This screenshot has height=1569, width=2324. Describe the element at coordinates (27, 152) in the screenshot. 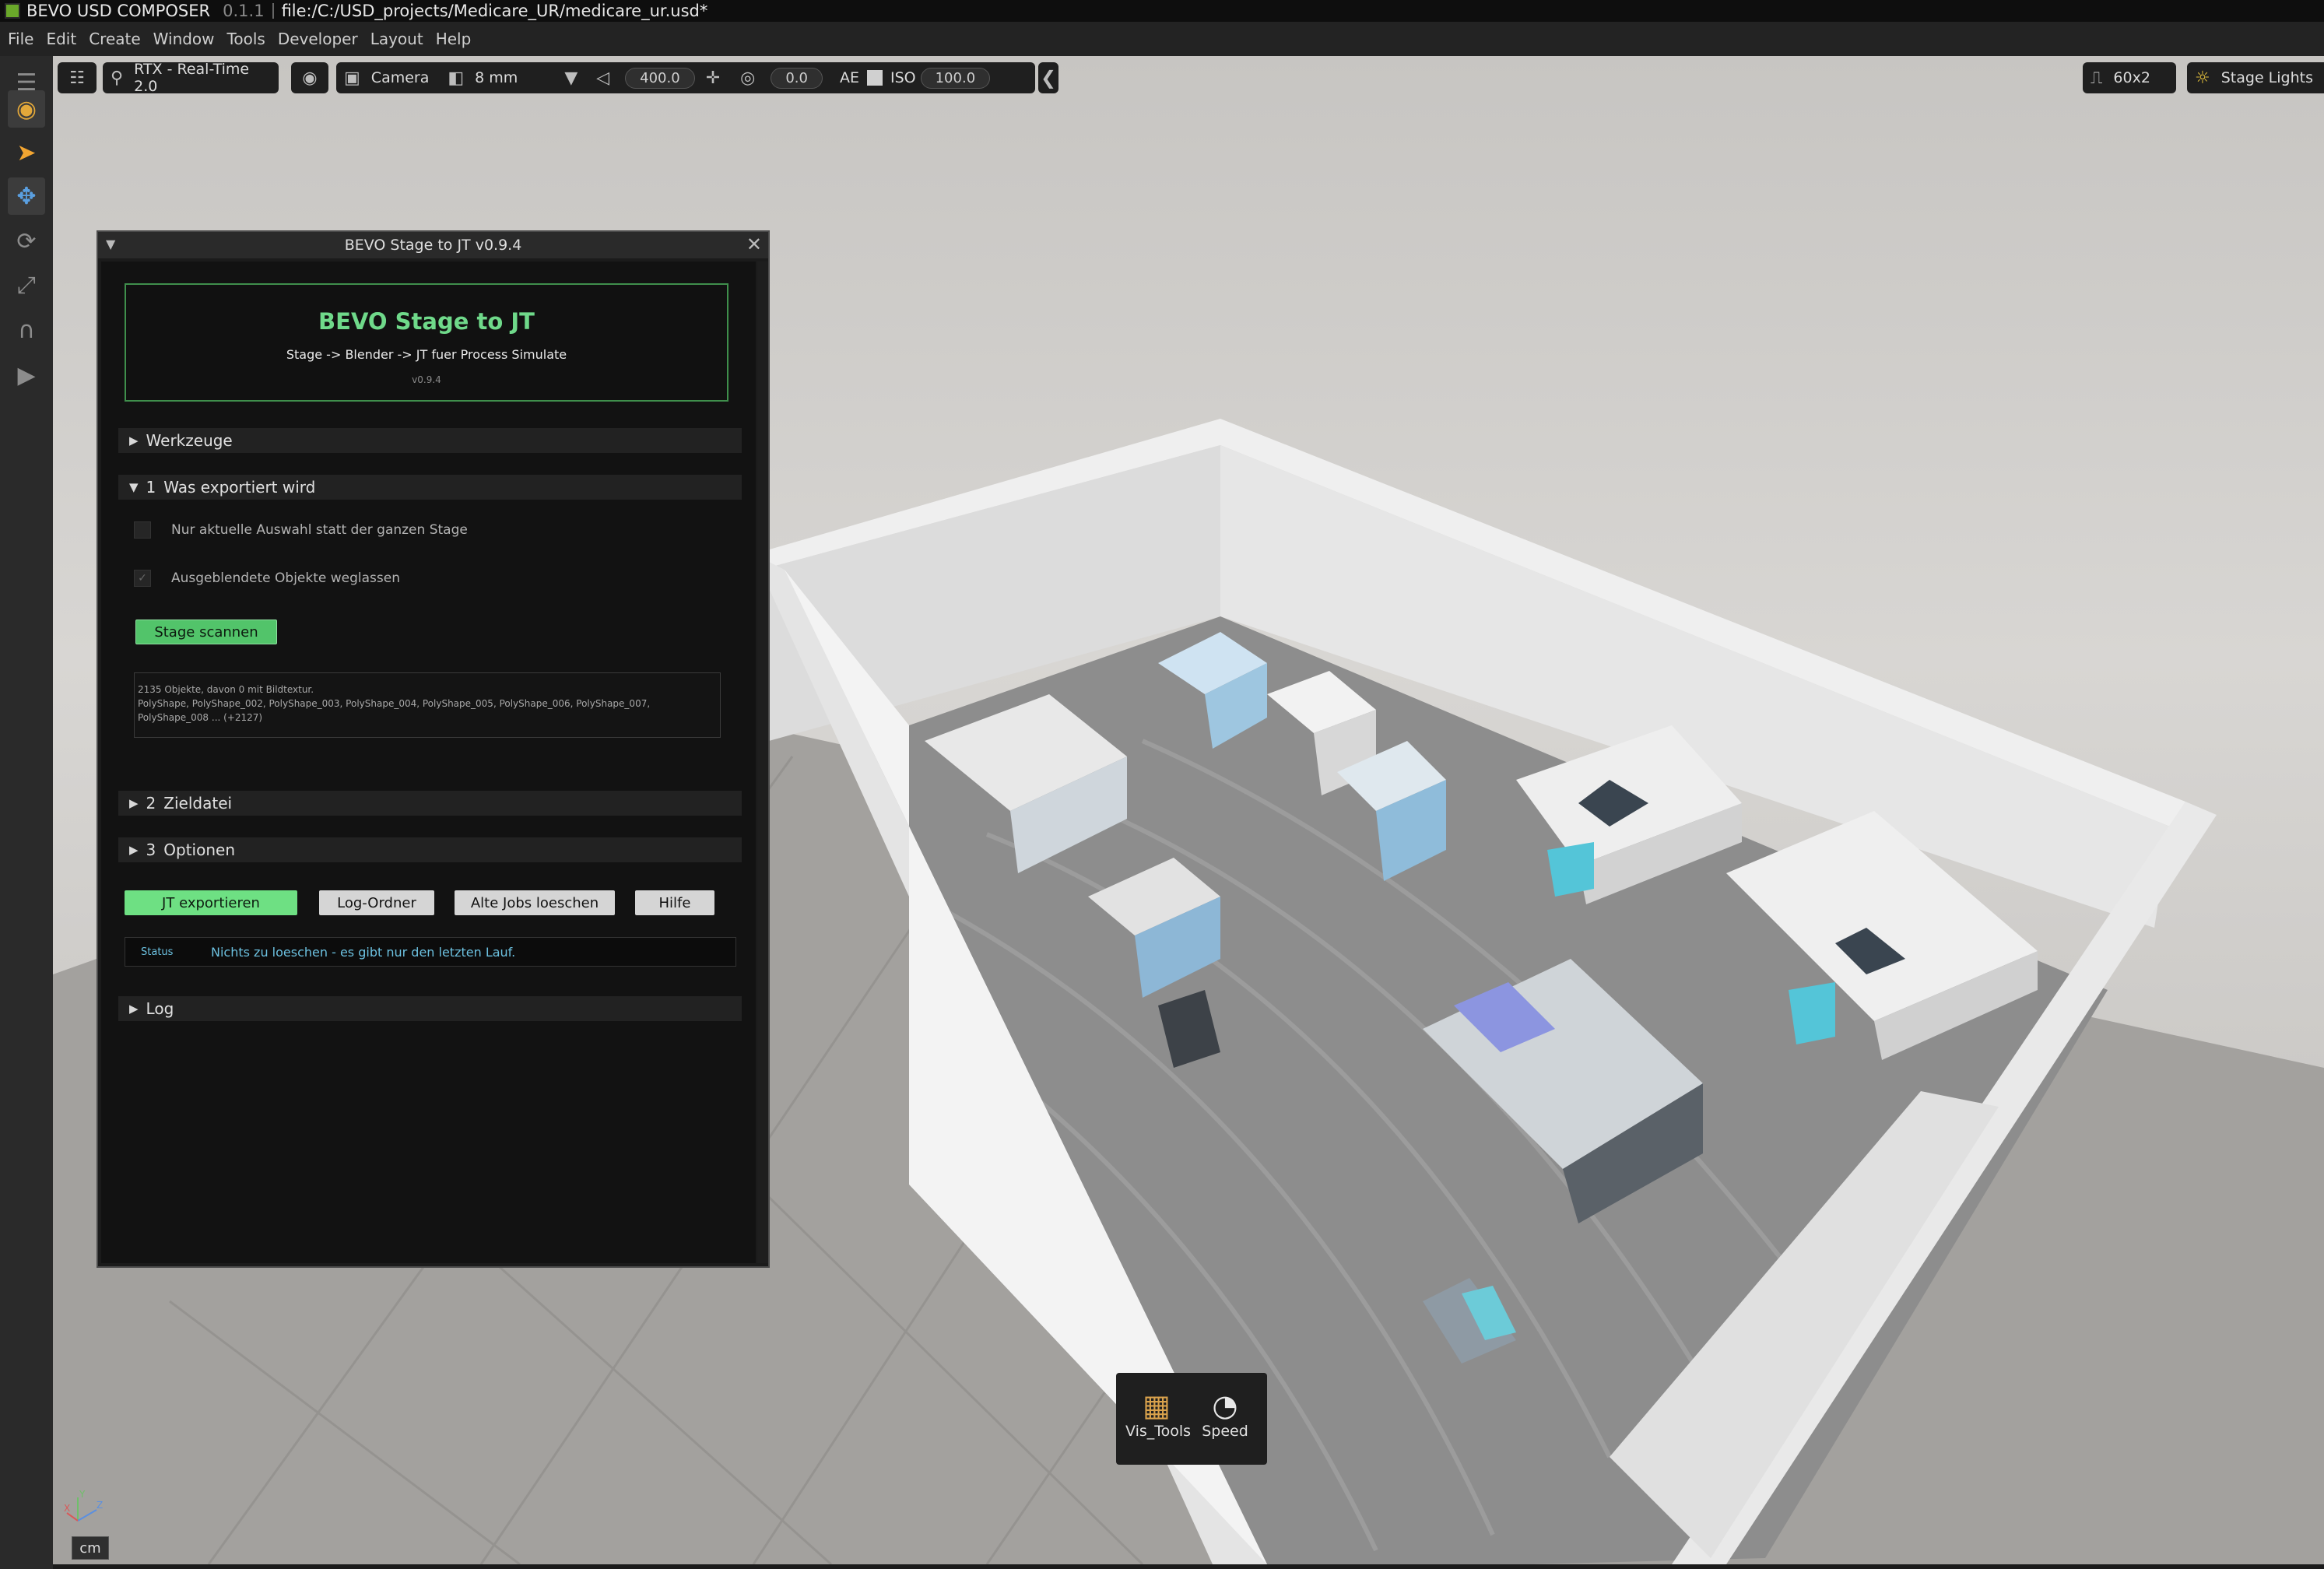

I see `select-tool-icon: ➤` at that location.